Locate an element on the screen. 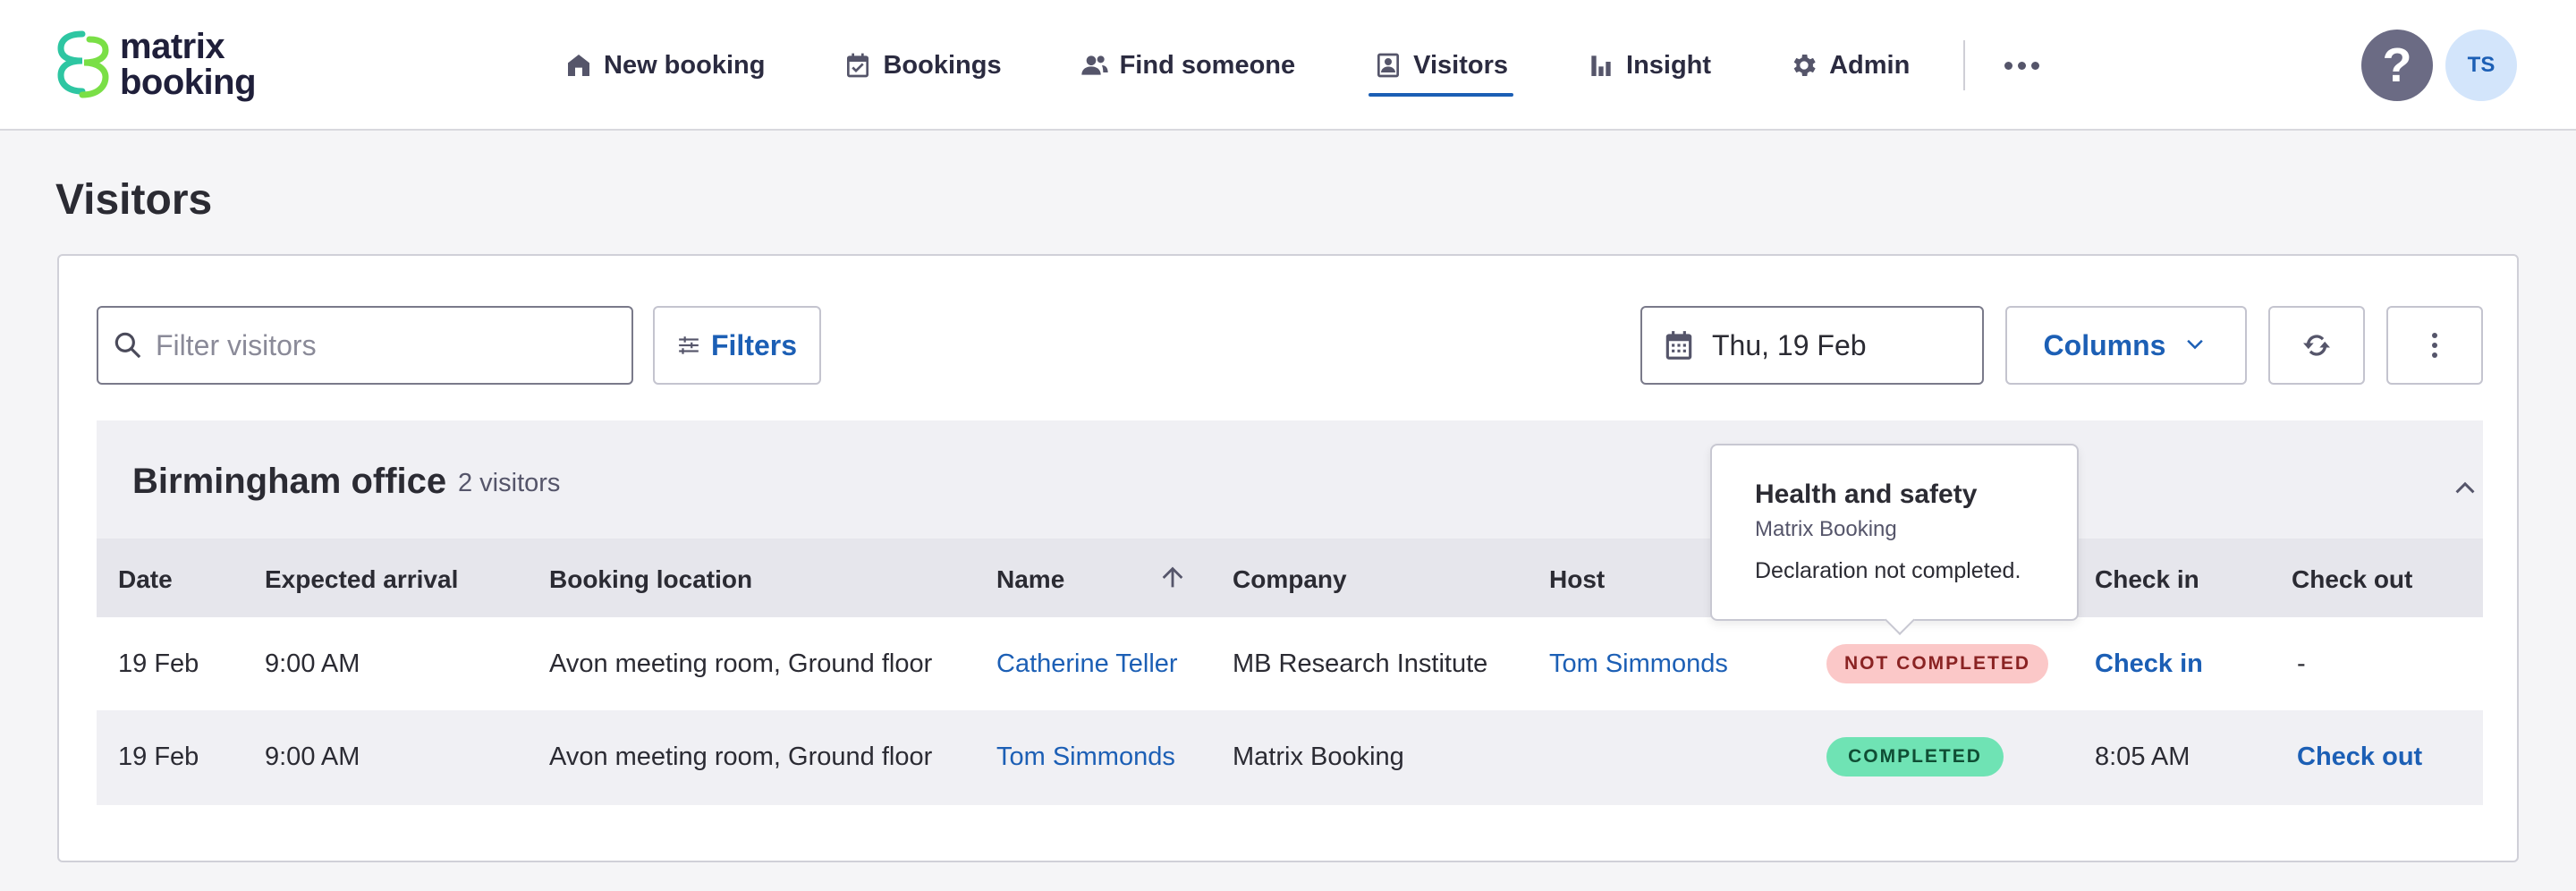 The height and width of the screenshot is (891, 2576). filters-button: Filters is located at coordinates (737, 345).